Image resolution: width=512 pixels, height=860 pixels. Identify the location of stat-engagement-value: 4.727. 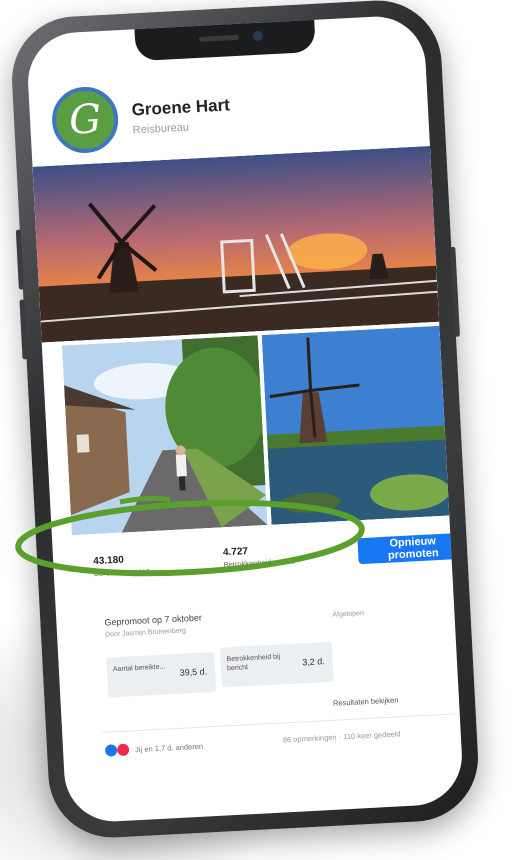
(235, 552).